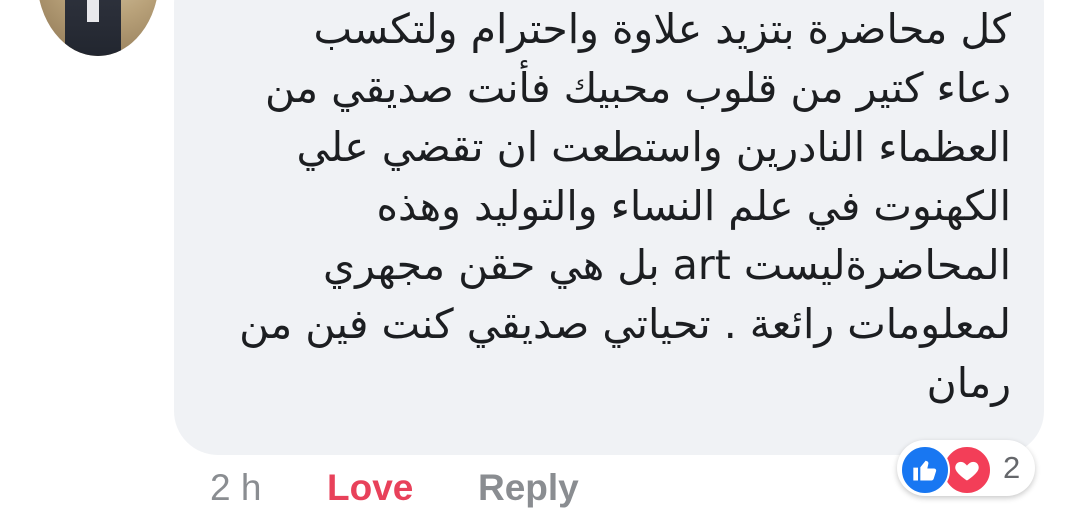 The width and height of the screenshot is (1080, 531). What do you see at coordinates (93, 11) in the screenshot?
I see `avatar-shirt` at bounding box center [93, 11].